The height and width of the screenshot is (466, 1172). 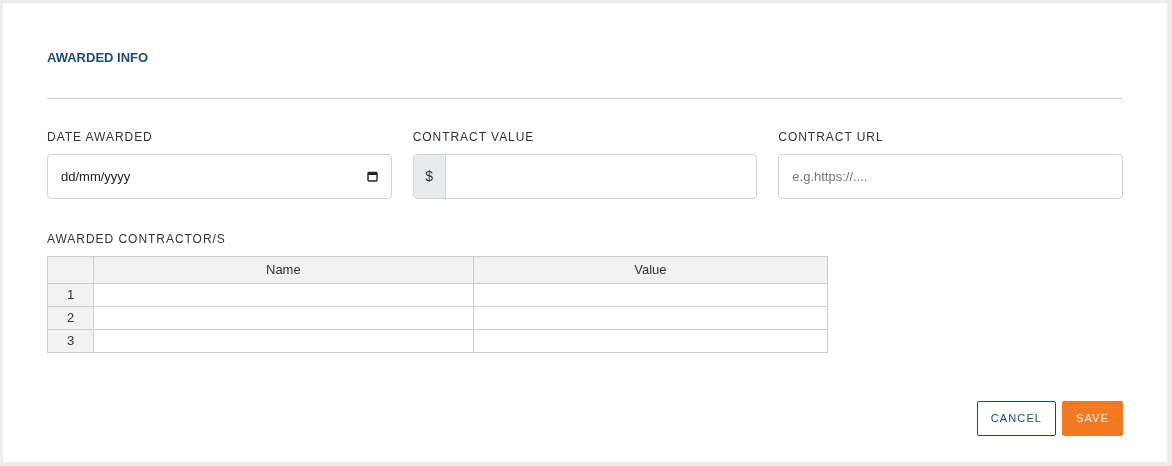 I want to click on date-field: dd/mm/yyyy, so click(x=219, y=176).